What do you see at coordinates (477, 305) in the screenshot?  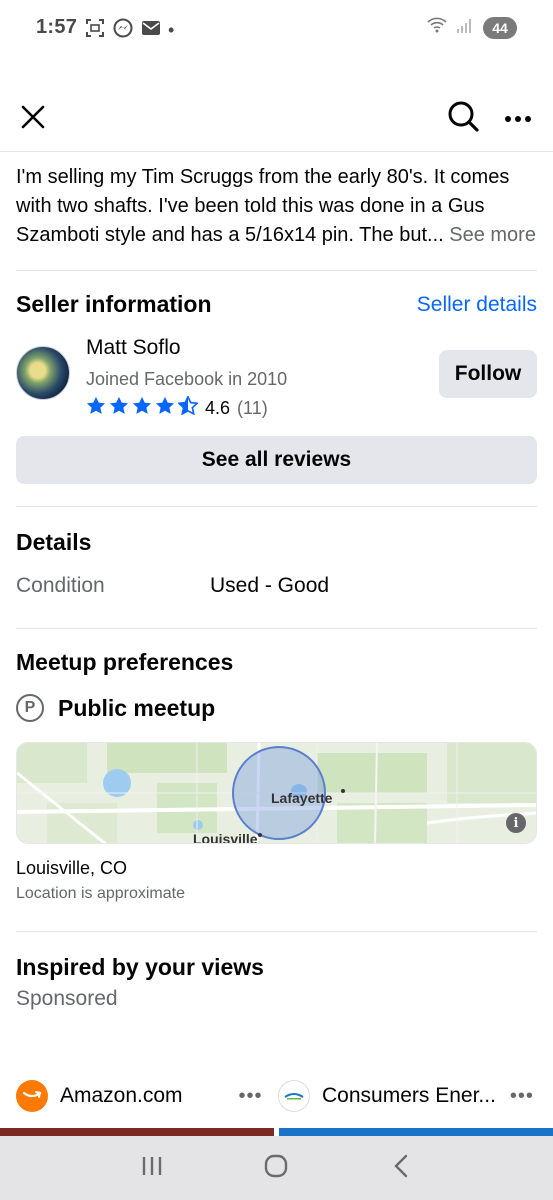 I see `seller-details-link: Seller details` at bounding box center [477, 305].